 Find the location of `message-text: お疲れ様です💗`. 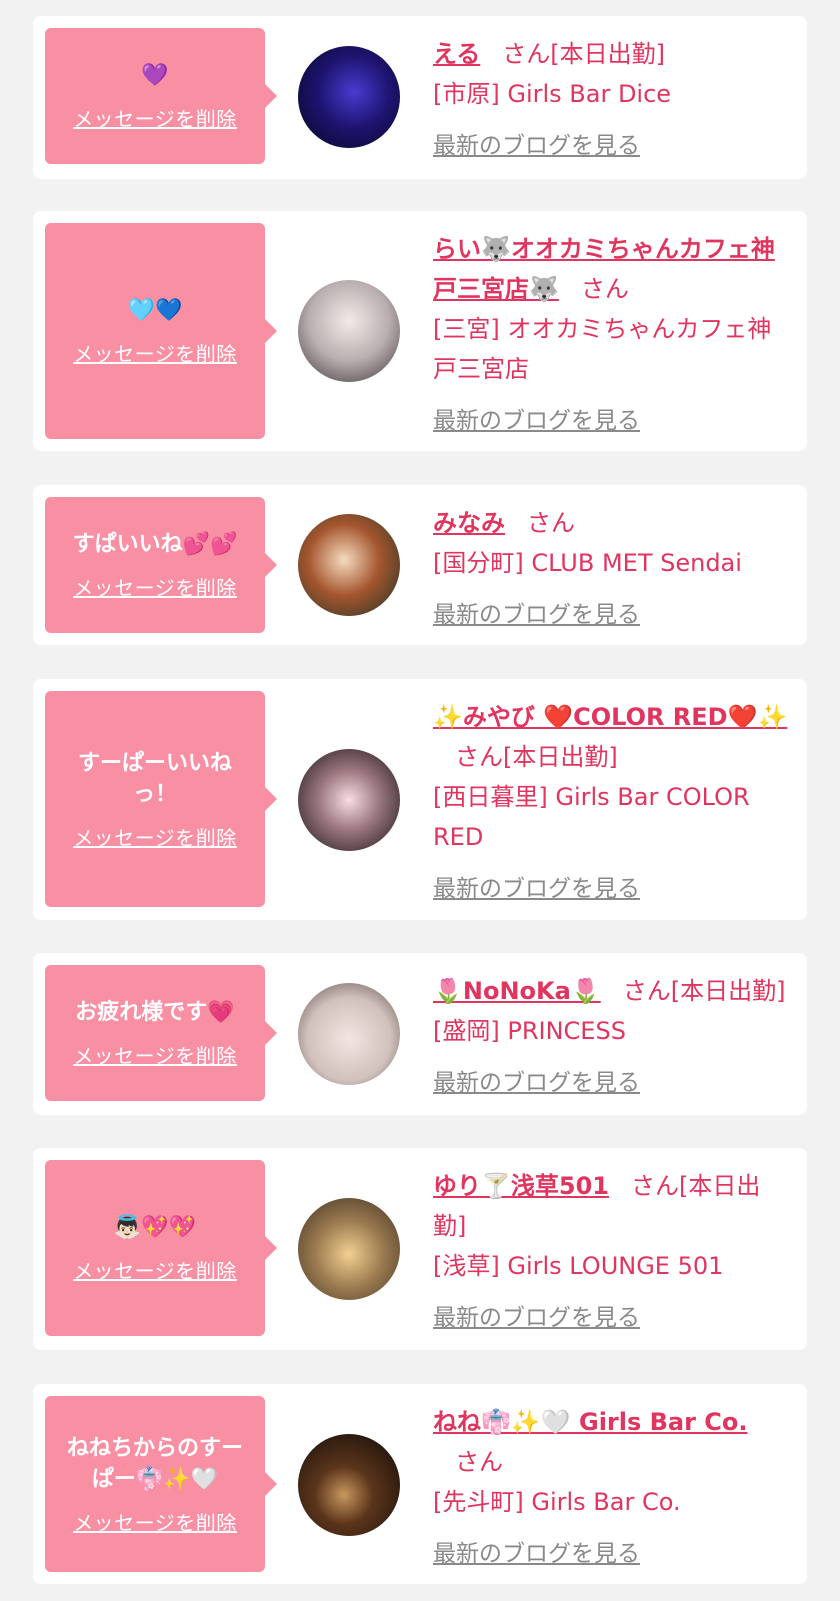

message-text: お疲れ様です💗 is located at coordinates (155, 1012).